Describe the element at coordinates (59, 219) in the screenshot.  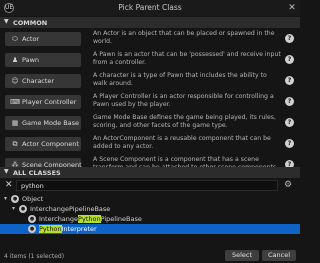
I see `label-prefix: Interchange` at that location.